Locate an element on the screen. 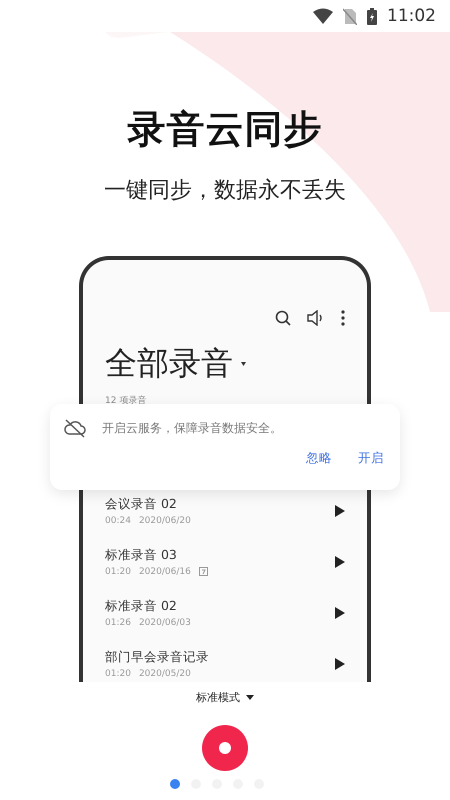 The image size is (450, 800). recording-name: 标准录音 02 is located at coordinates (220, 606).